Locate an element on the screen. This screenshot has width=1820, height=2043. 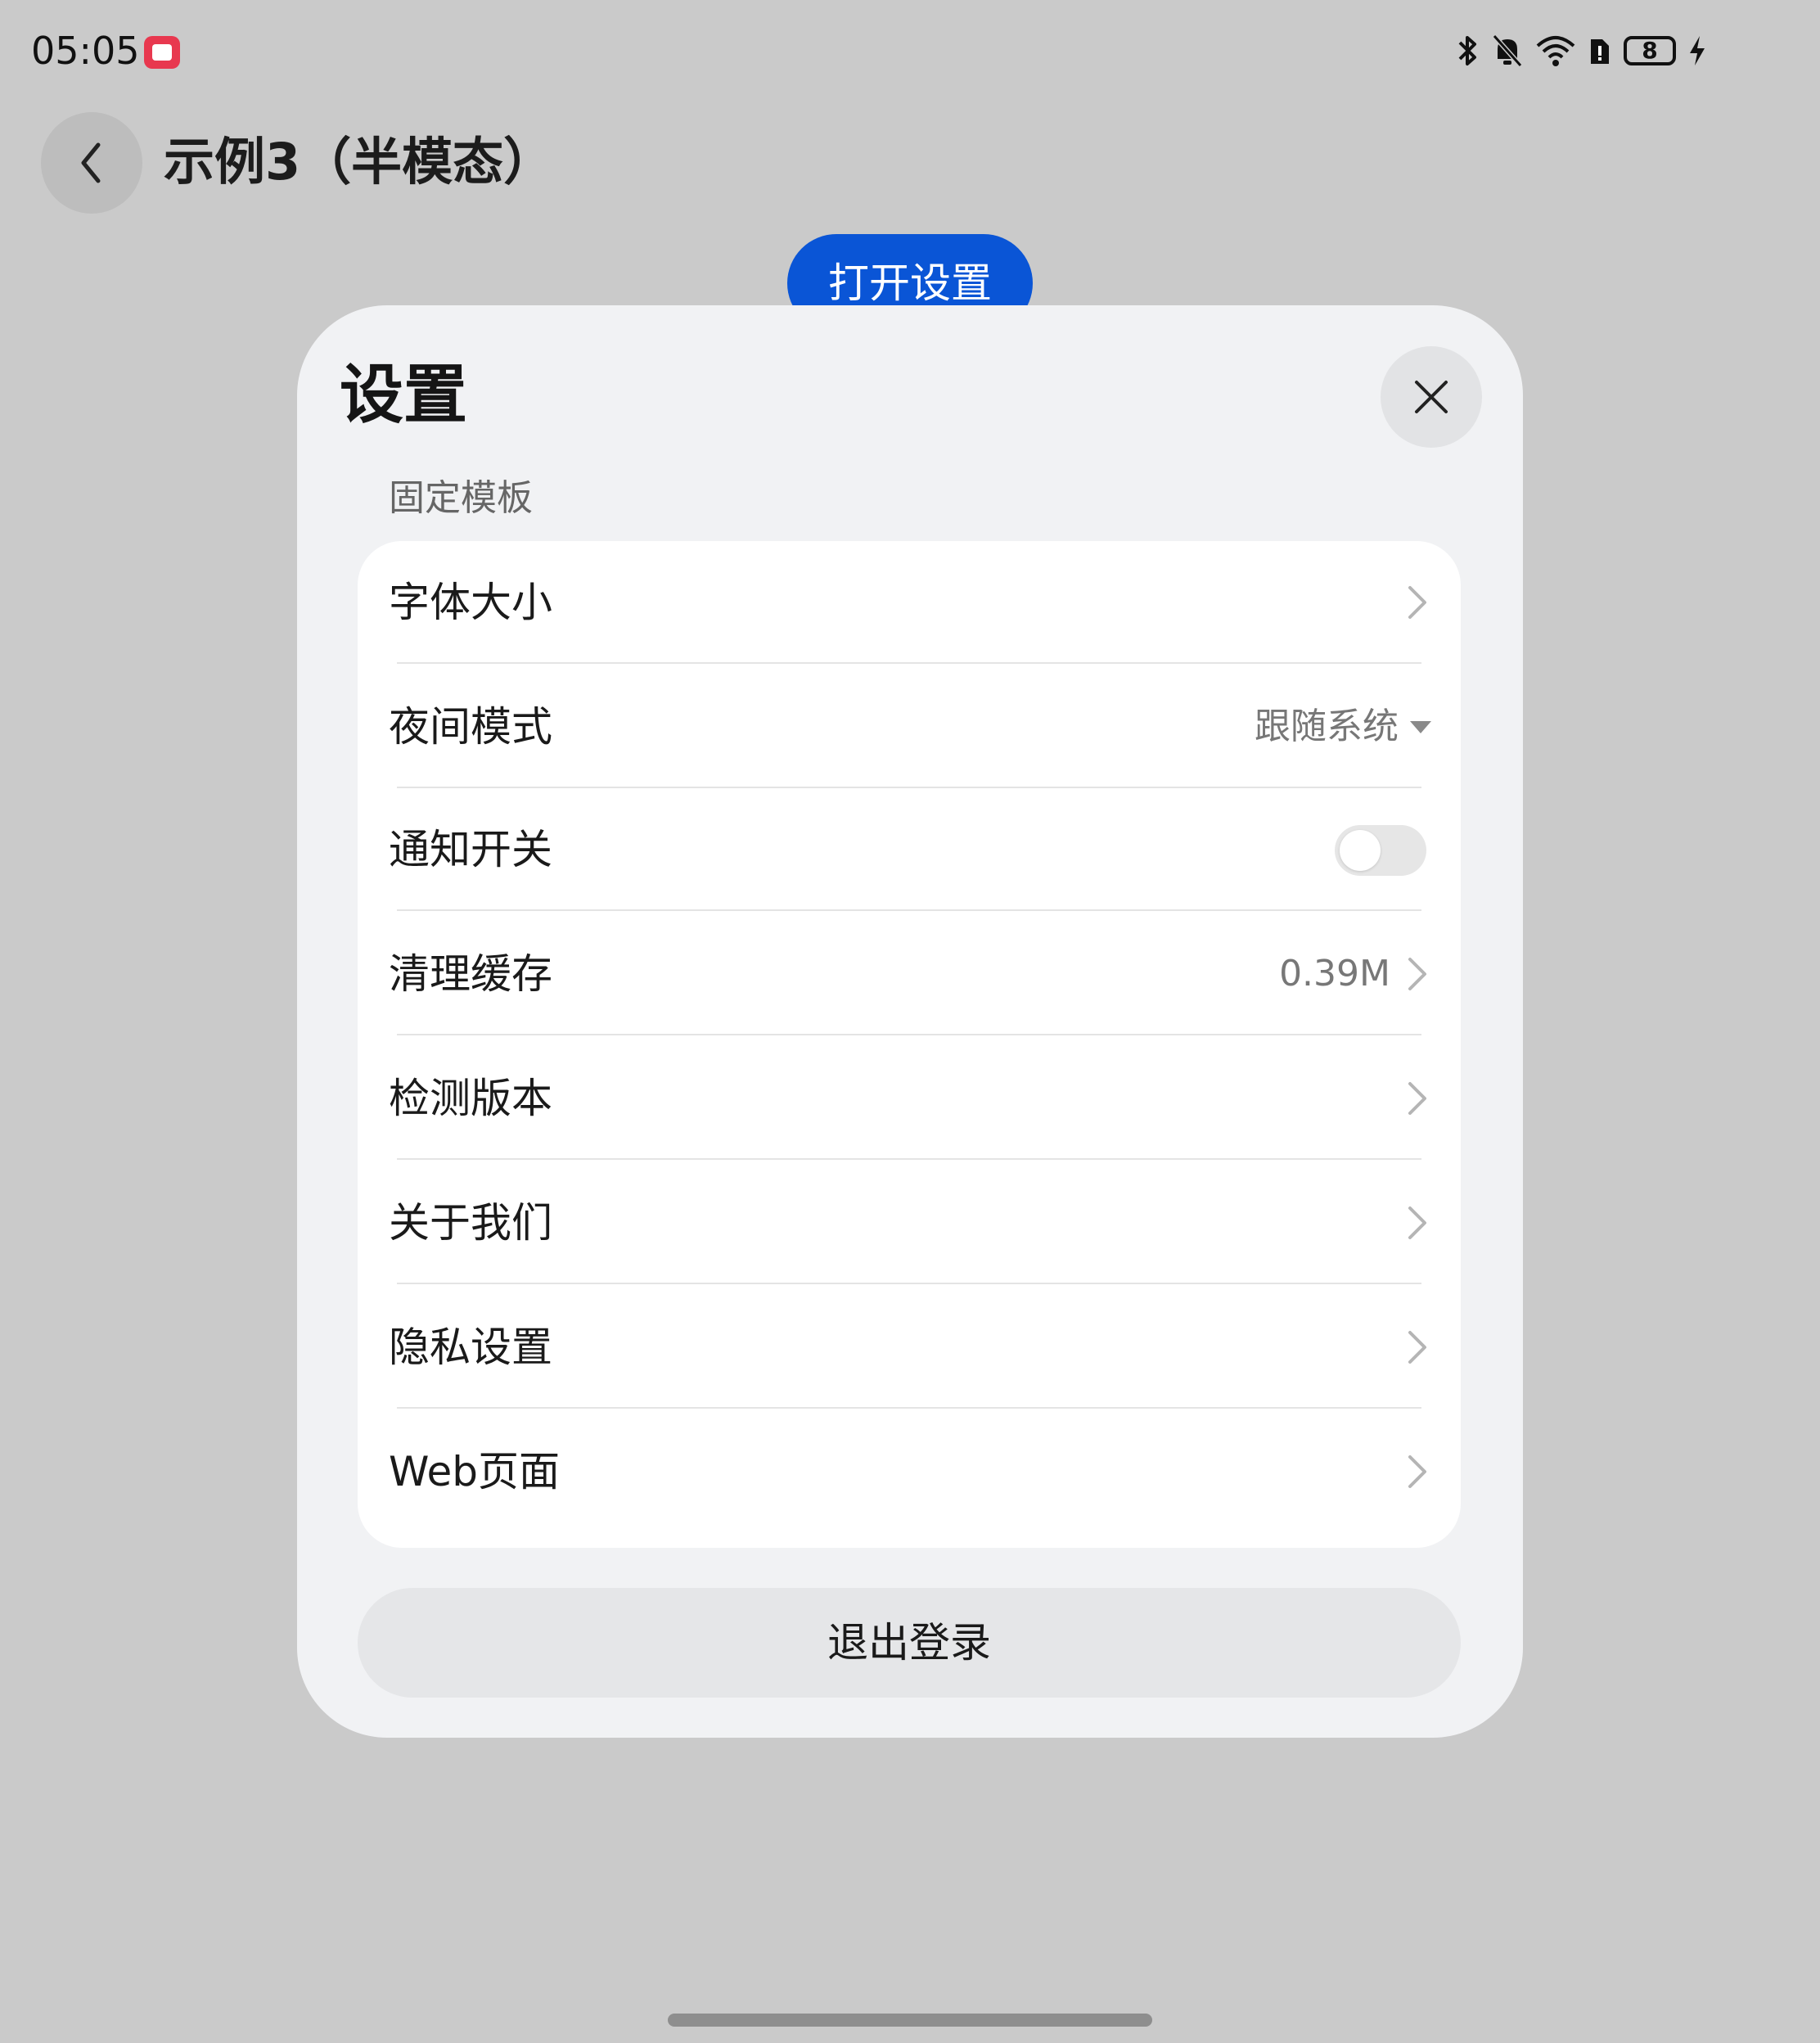
logout-button: 退出登录 is located at coordinates (909, 1643).